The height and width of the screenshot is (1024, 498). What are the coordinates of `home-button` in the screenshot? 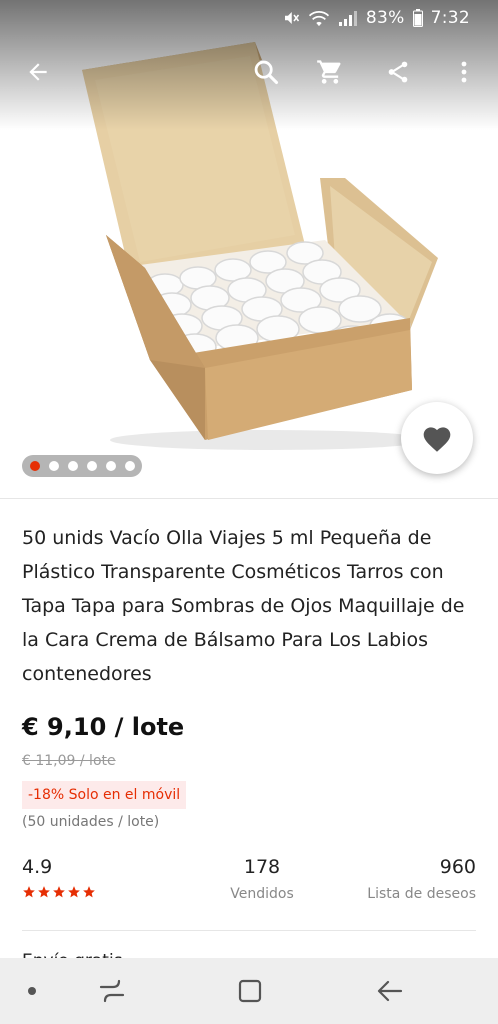 It's located at (250, 991).